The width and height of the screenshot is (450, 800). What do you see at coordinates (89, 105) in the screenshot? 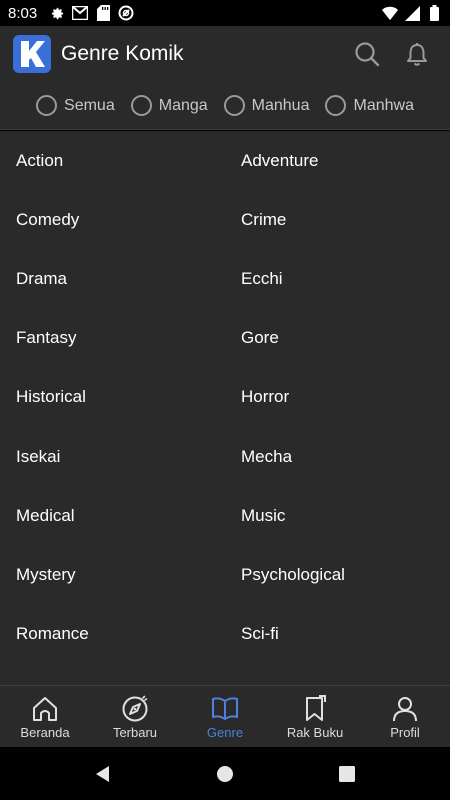
I see `radio-label: Semua` at bounding box center [89, 105].